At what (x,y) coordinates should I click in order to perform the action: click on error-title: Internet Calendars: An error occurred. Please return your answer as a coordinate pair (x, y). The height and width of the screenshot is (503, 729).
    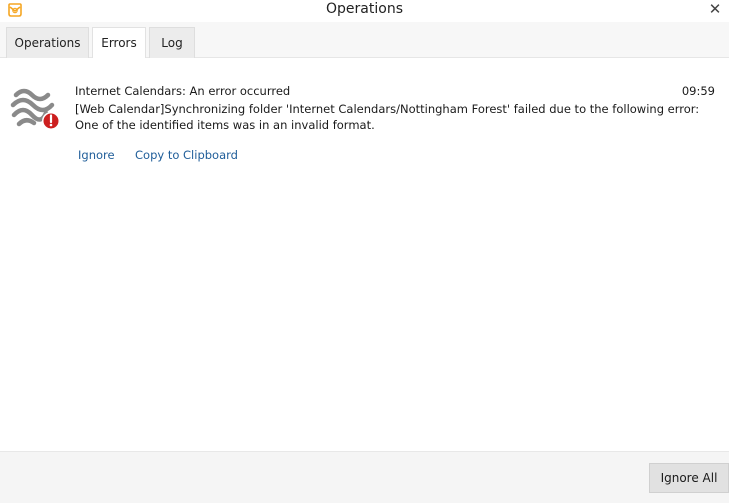
    Looking at the image, I should click on (183, 91).